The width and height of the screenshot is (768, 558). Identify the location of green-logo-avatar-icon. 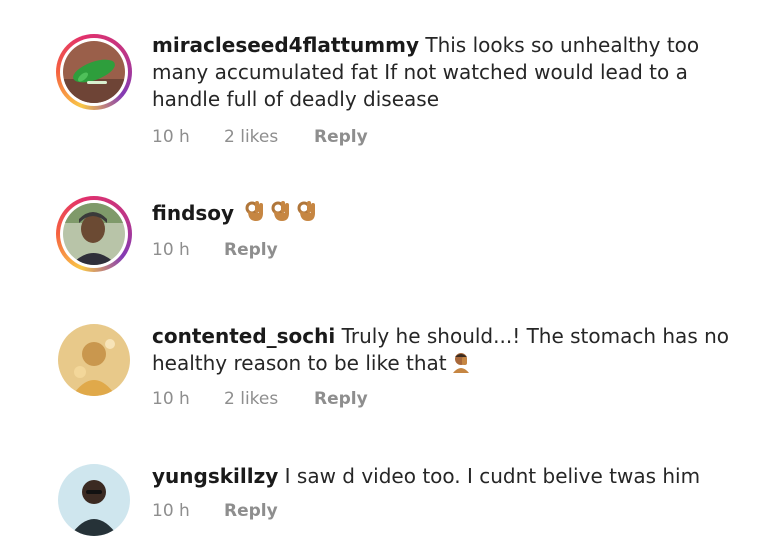
(94, 72).